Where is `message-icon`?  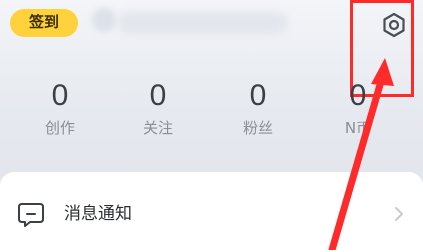 message-icon is located at coordinates (31, 215).